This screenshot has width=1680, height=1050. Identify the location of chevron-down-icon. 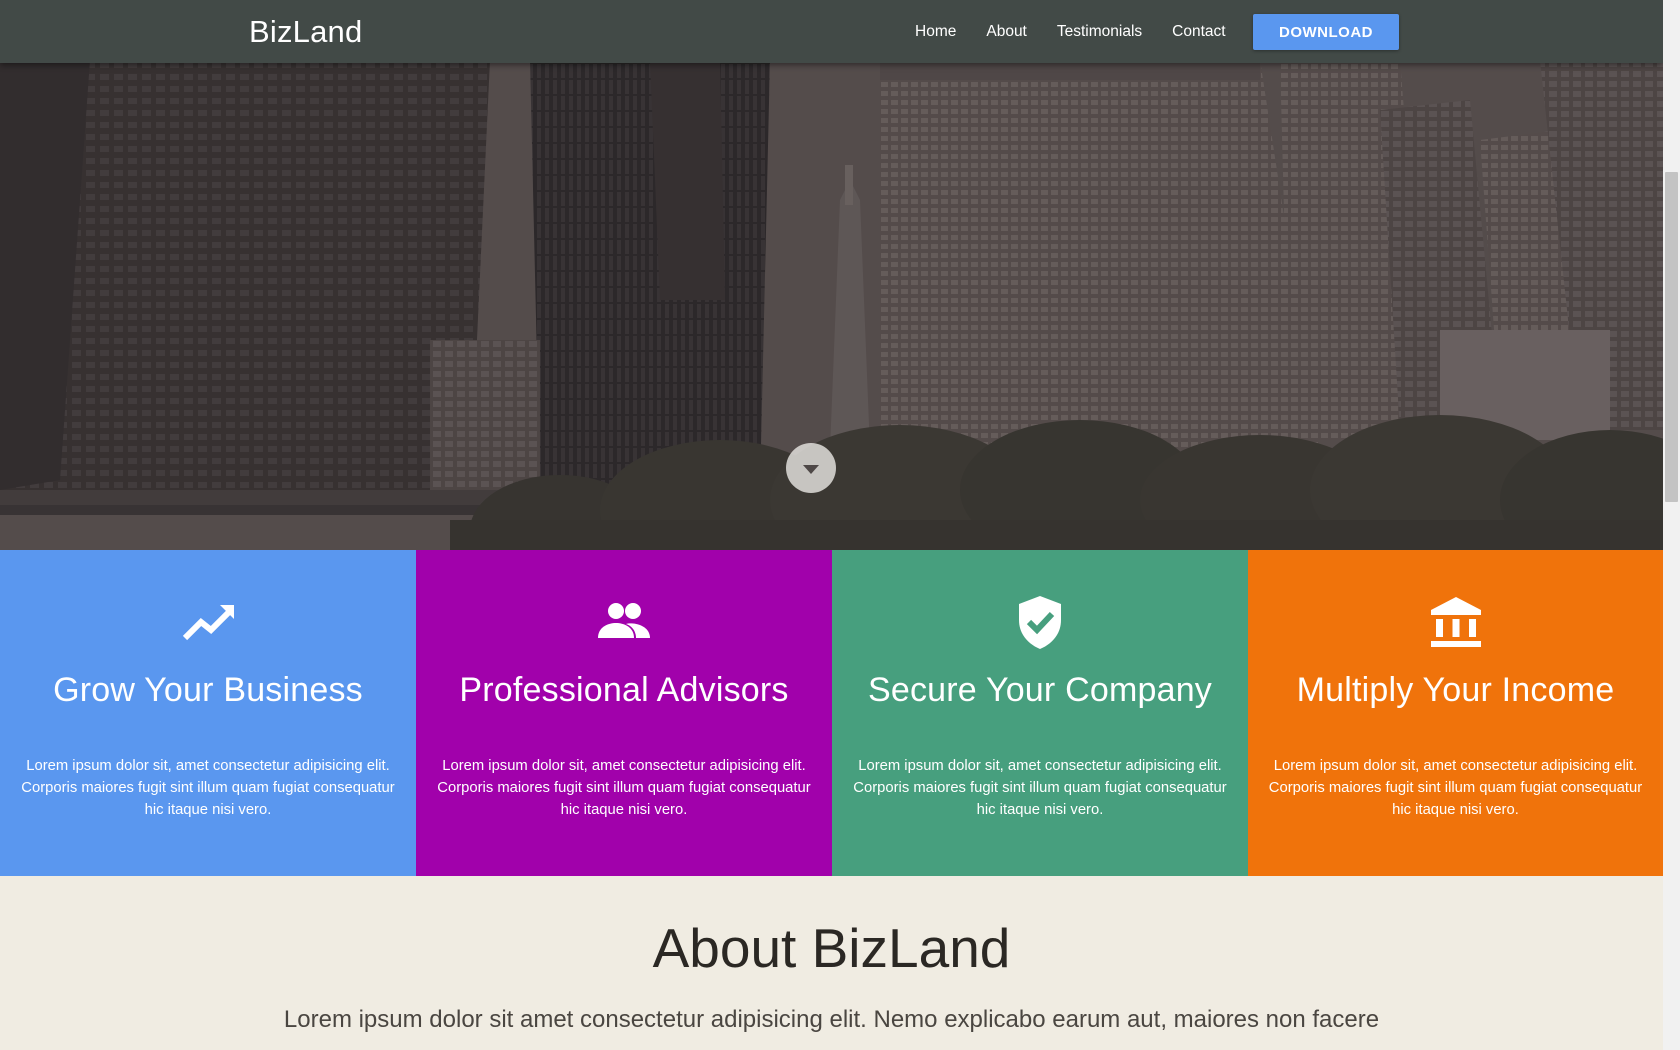
(811, 469).